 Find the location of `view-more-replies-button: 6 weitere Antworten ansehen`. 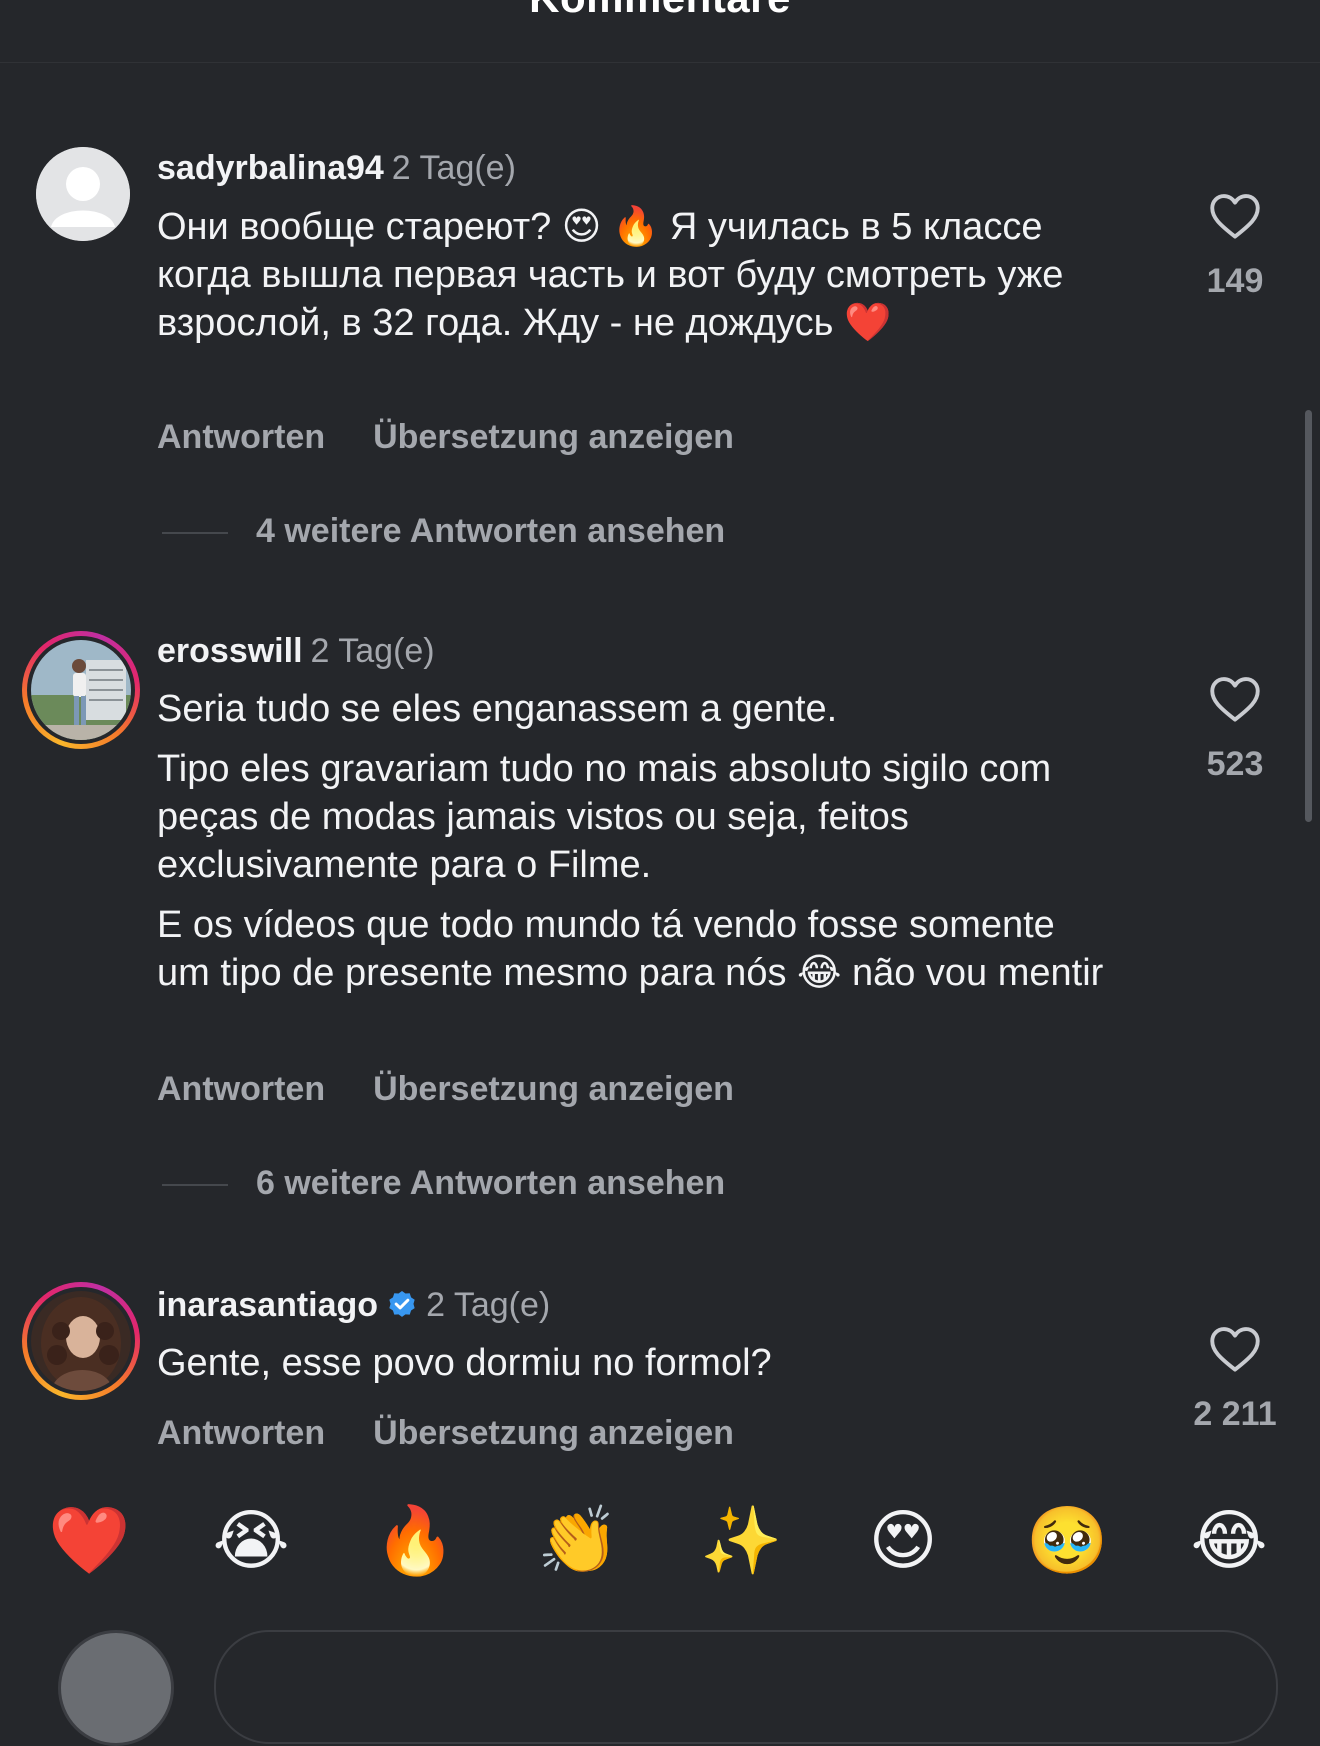

view-more-replies-button: 6 weitere Antworten ansehen is located at coordinates (443, 1183).